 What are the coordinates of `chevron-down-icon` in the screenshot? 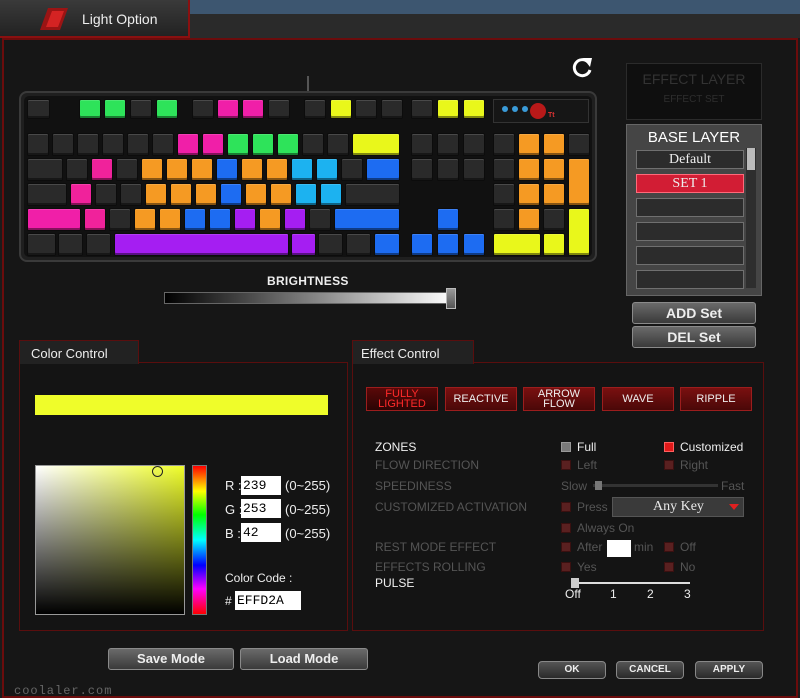 It's located at (734, 507).